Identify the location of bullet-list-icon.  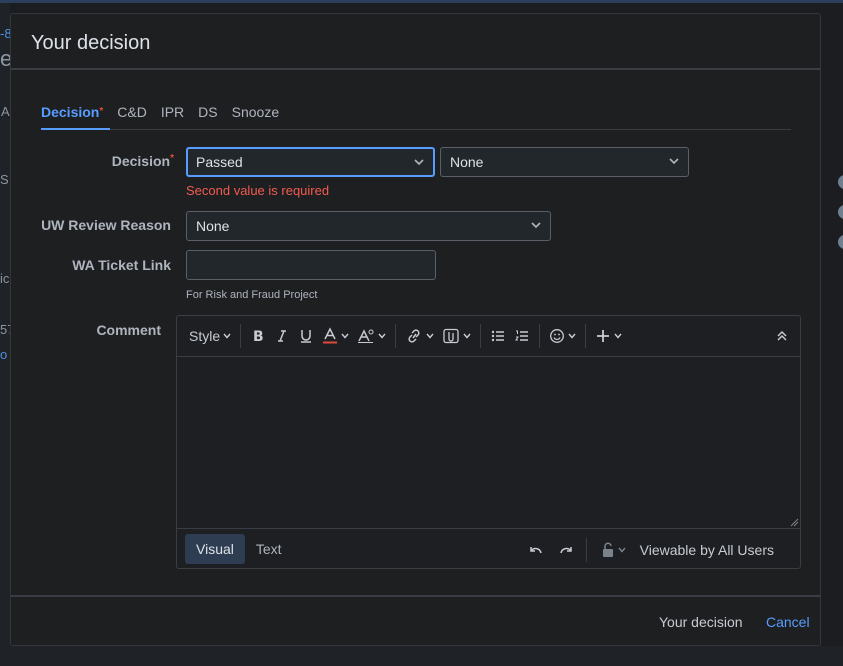
(498, 336).